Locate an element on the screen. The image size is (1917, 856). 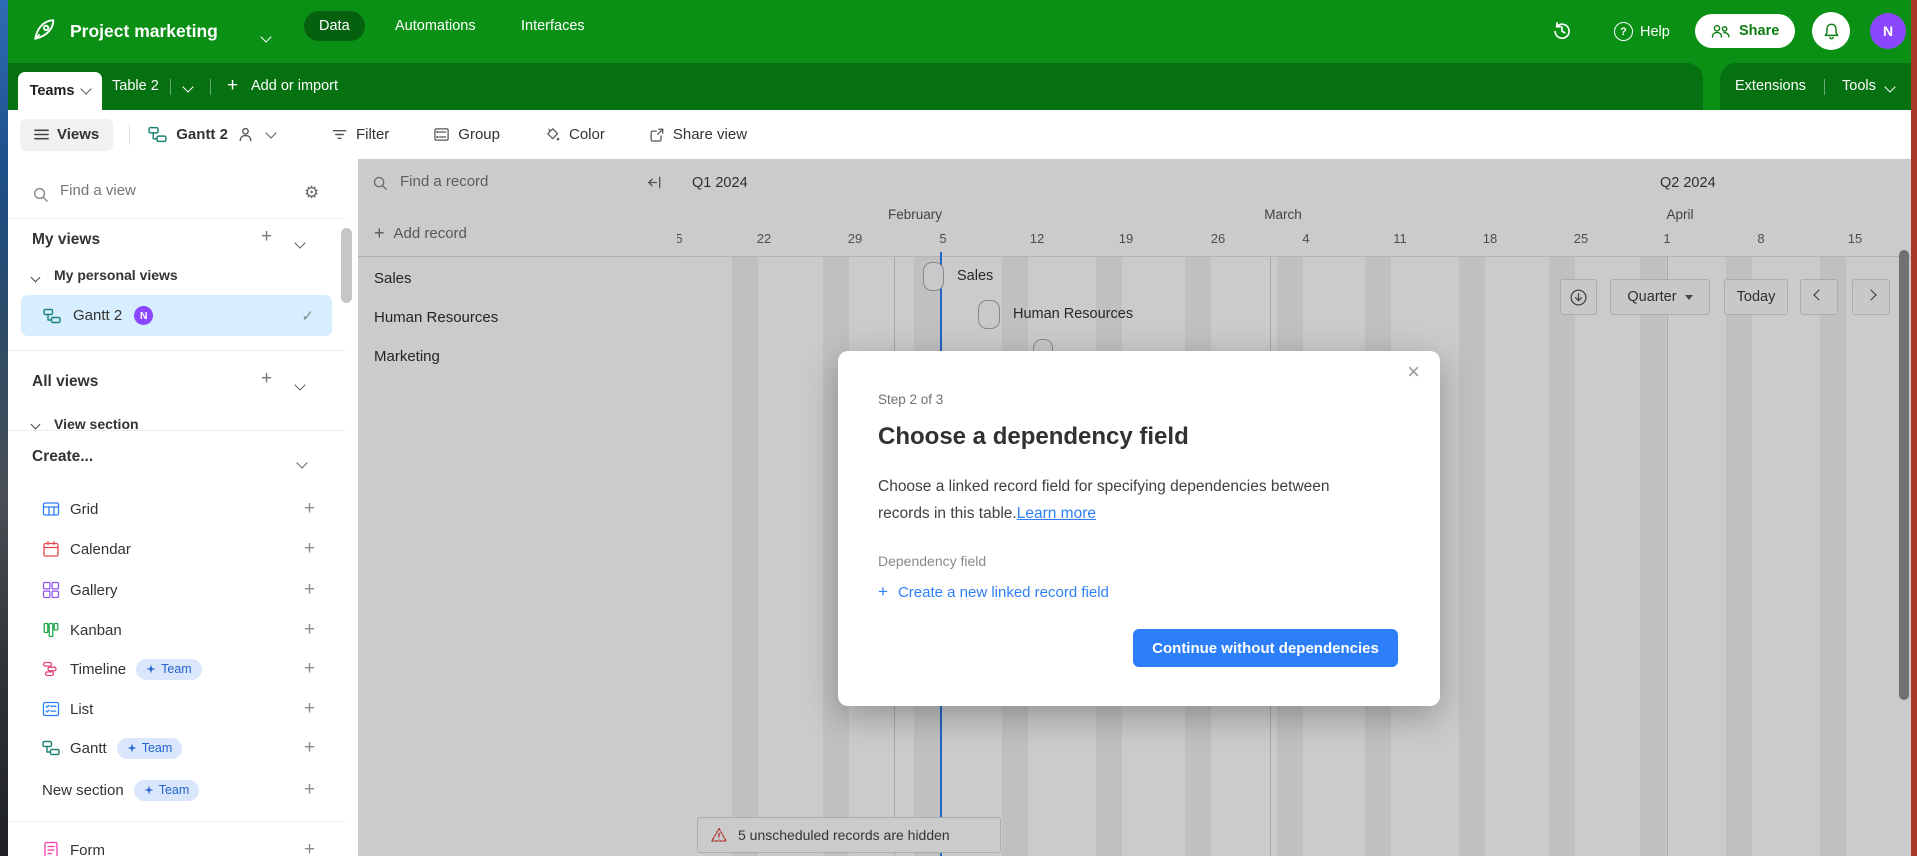
share-view-button: Share view is located at coordinates (698, 134).